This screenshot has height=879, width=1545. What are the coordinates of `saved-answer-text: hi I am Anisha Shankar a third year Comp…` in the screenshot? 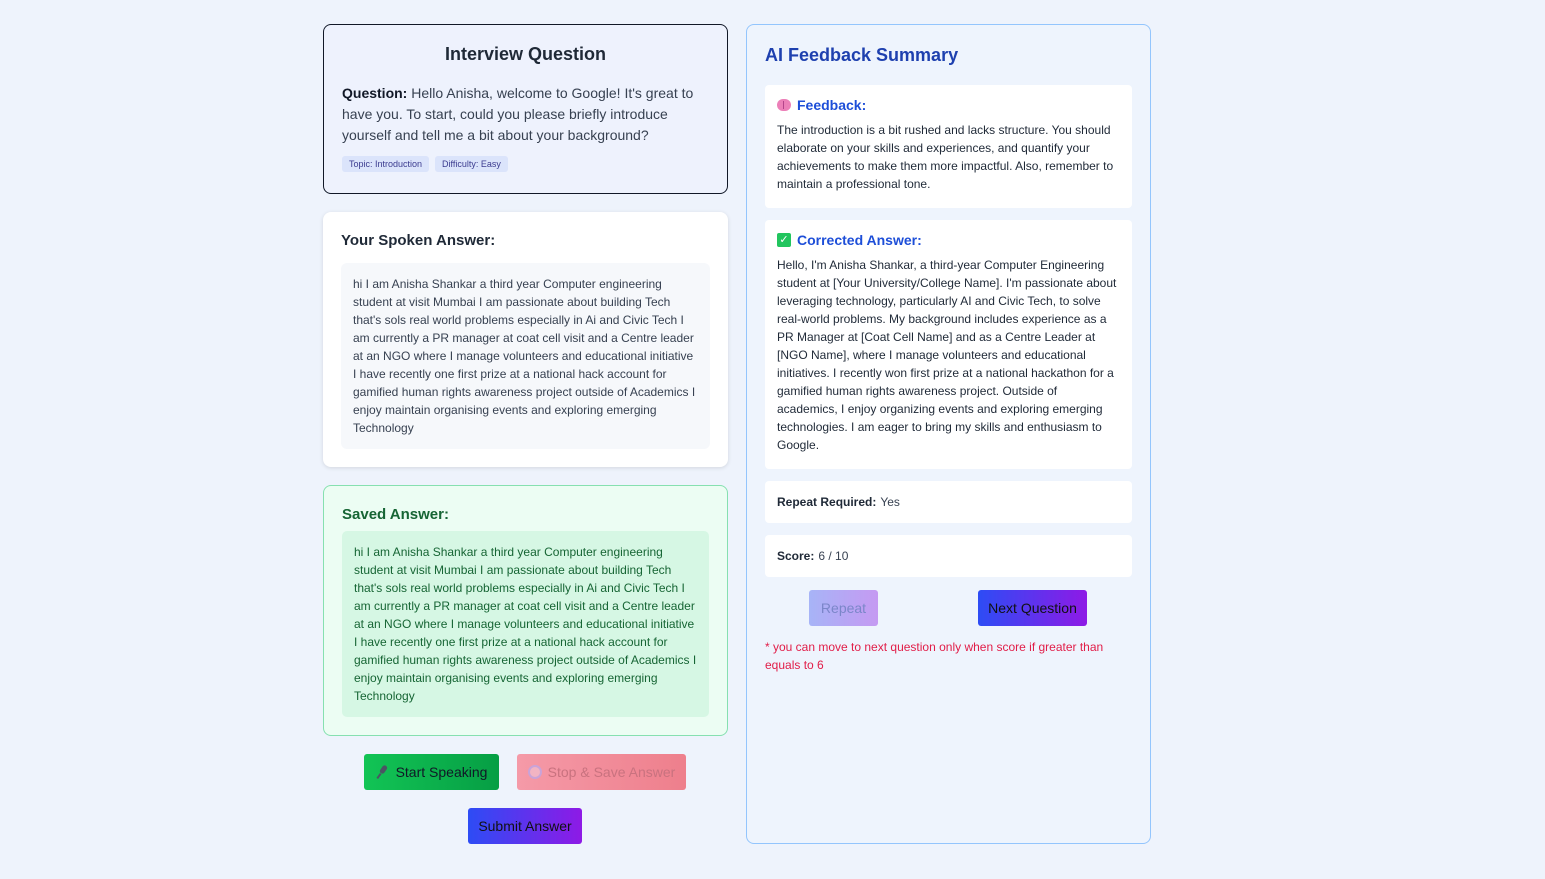 It's located at (525, 624).